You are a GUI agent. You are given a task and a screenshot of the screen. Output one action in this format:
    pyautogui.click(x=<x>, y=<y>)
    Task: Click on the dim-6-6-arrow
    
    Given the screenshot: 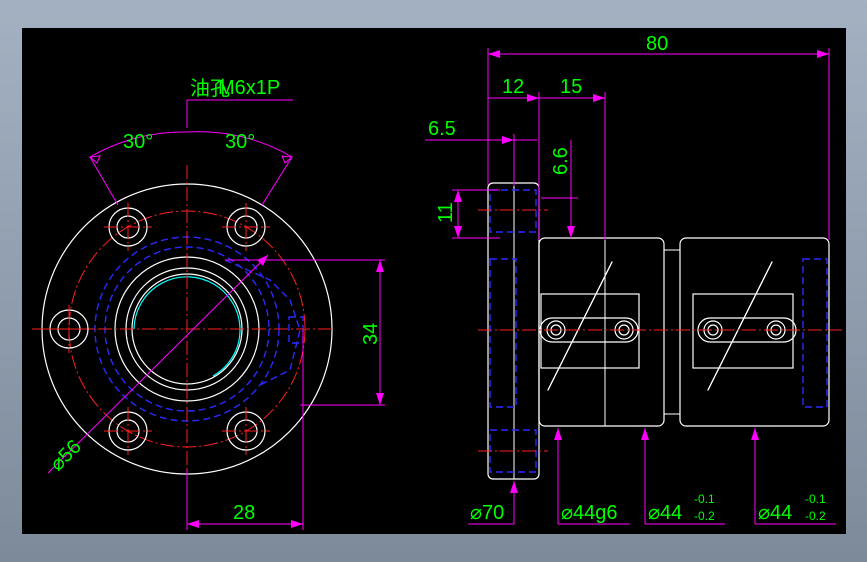 What is the action you would take?
    pyautogui.click(x=571, y=232)
    